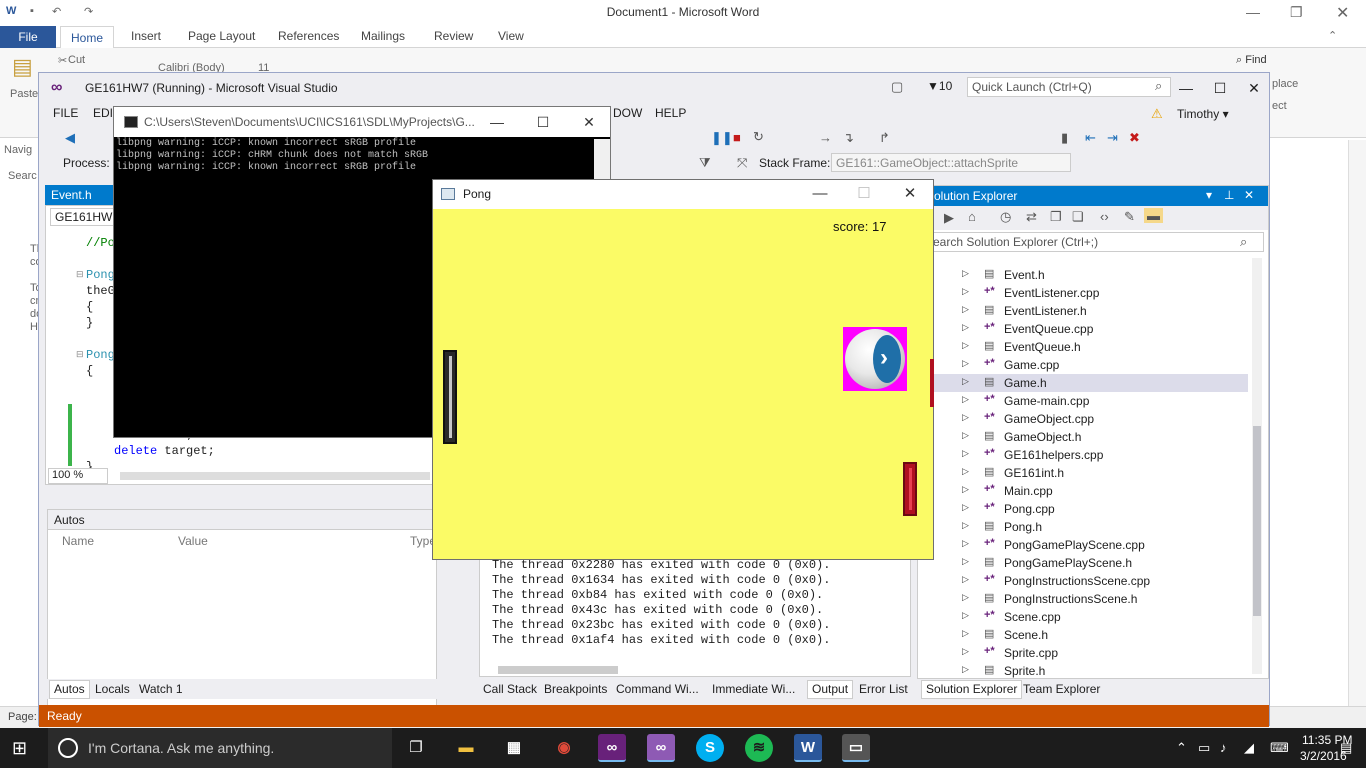  I want to click on tab-error-list: Error List, so click(883, 689).